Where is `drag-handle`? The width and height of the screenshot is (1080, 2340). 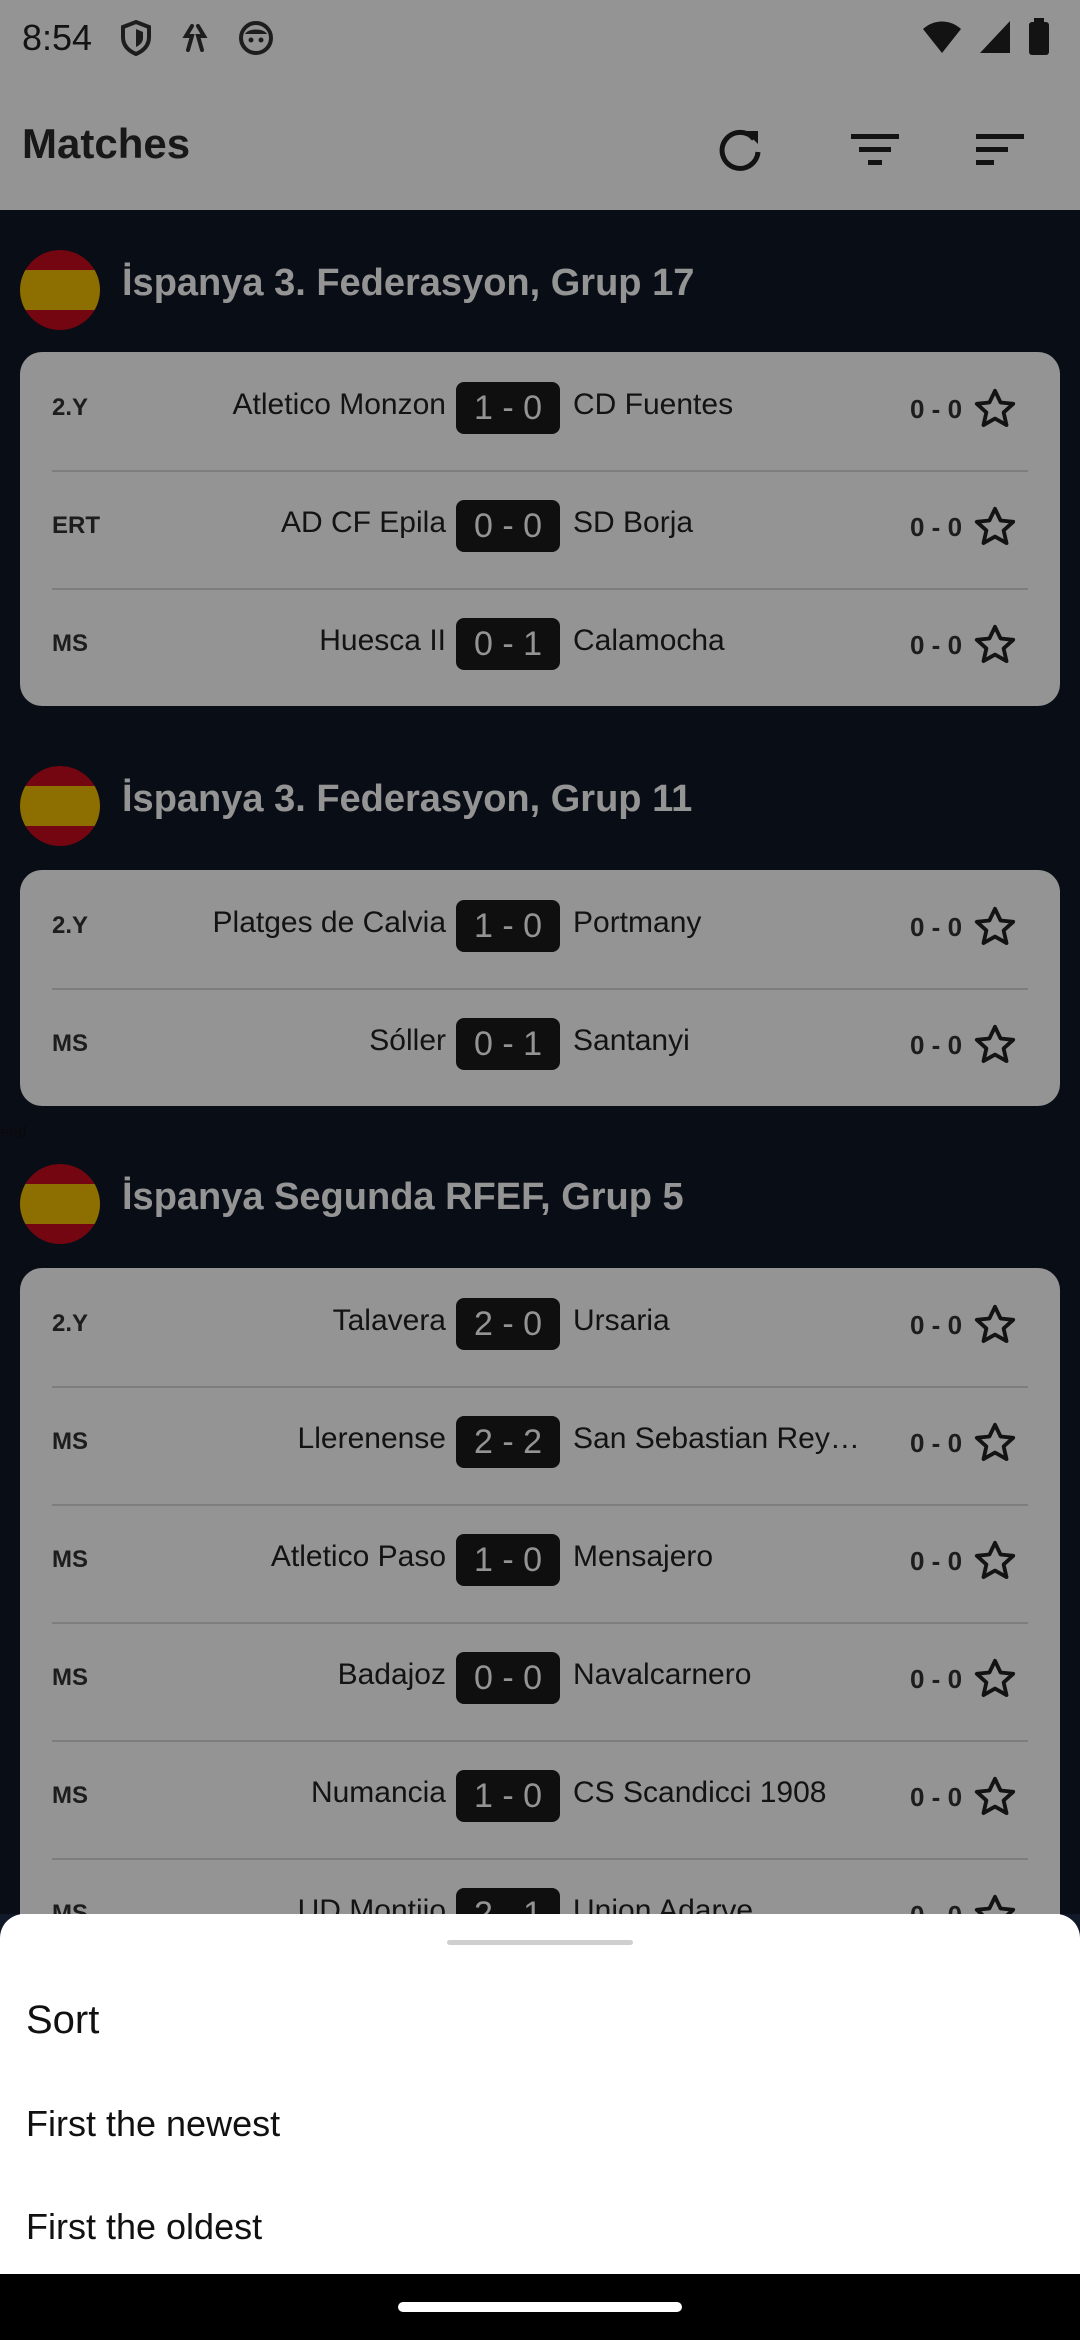
drag-handle is located at coordinates (540, 1942).